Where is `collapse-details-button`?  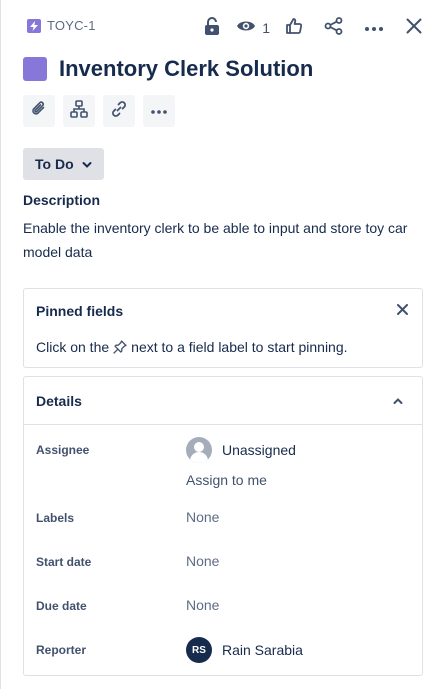
collapse-details-button is located at coordinates (398, 401).